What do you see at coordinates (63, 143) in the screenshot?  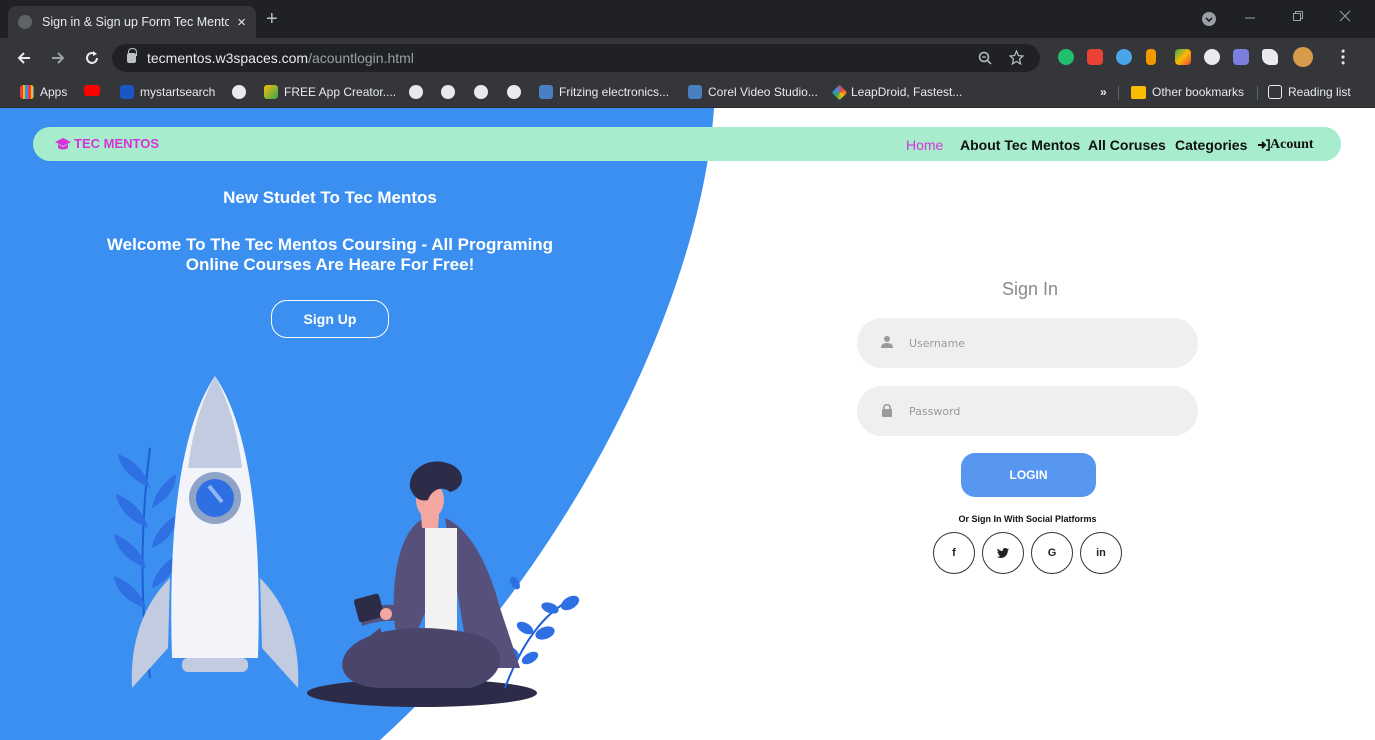 I see `graduation-cap-icon` at bounding box center [63, 143].